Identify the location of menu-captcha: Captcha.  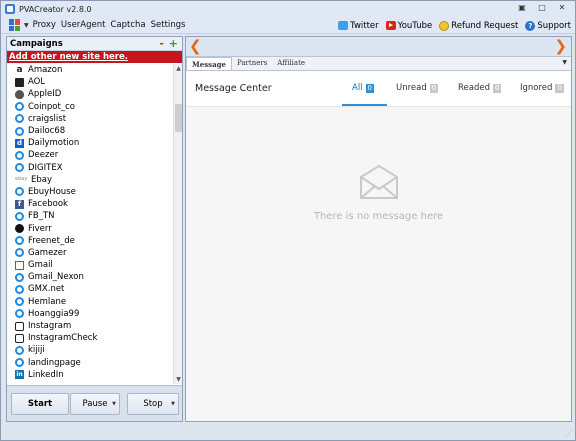
(127, 25).